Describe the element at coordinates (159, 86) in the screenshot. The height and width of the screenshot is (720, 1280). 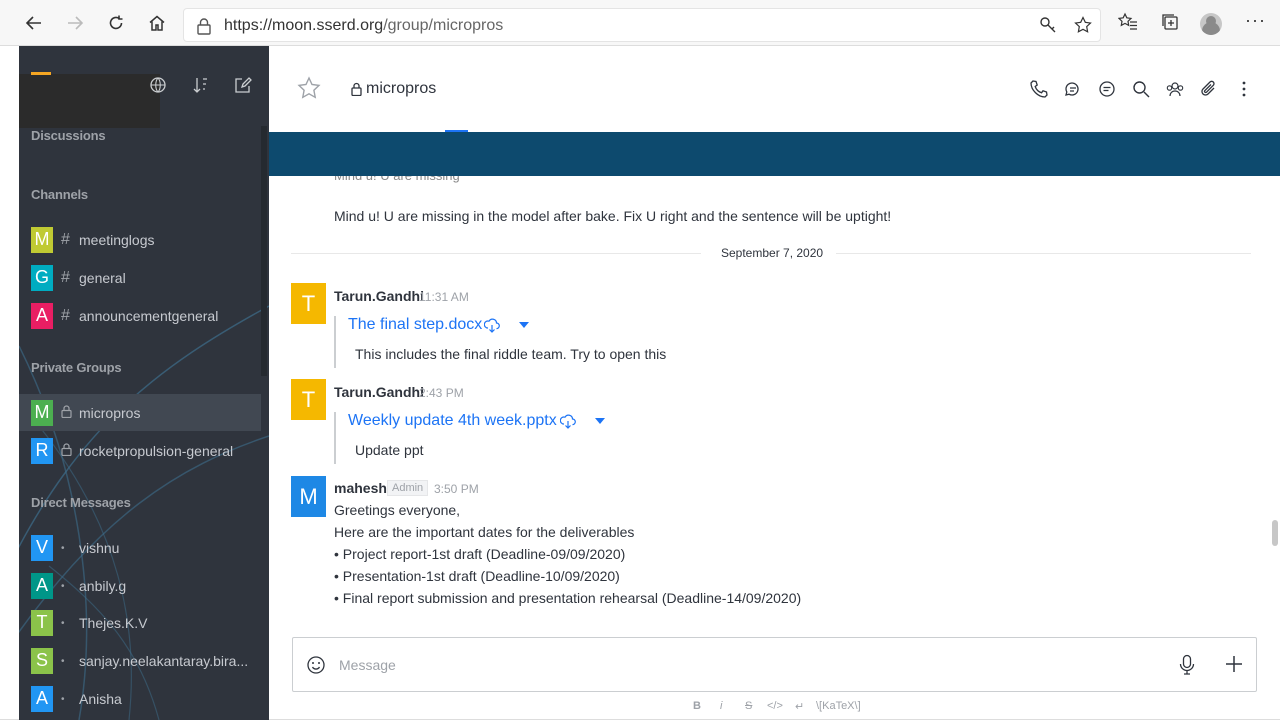
I see `directory-icon` at that location.